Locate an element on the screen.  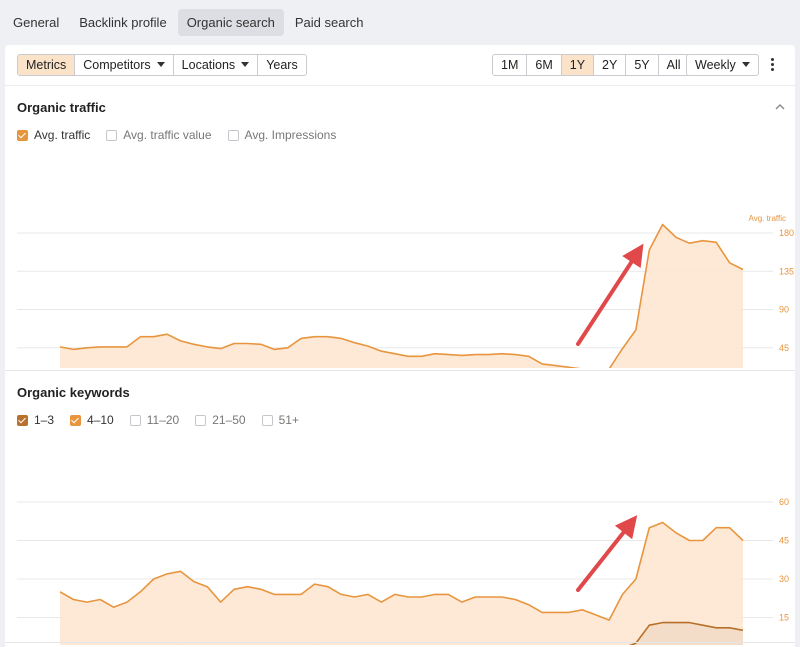
callout-arrow is located at coordinates (610, 294).